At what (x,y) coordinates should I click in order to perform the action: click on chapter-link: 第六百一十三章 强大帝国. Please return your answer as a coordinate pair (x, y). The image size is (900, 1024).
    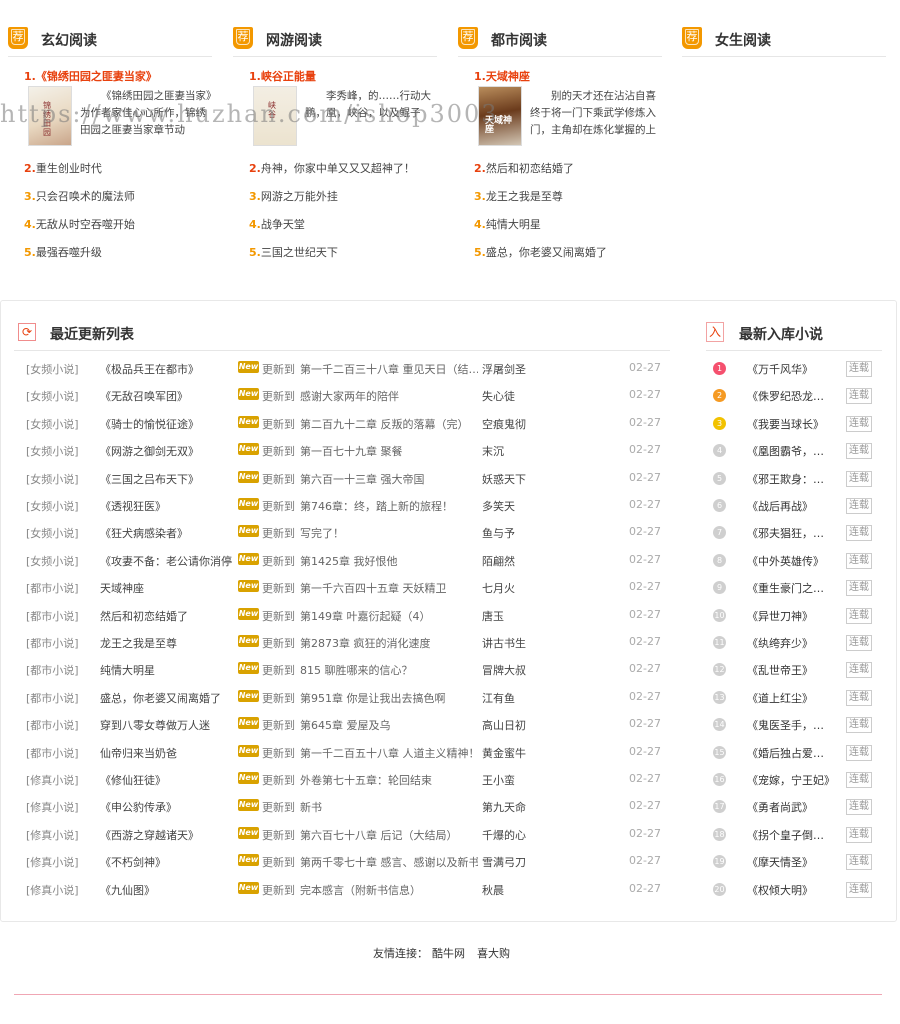
    Looking at the image, I should click on (389, 479).